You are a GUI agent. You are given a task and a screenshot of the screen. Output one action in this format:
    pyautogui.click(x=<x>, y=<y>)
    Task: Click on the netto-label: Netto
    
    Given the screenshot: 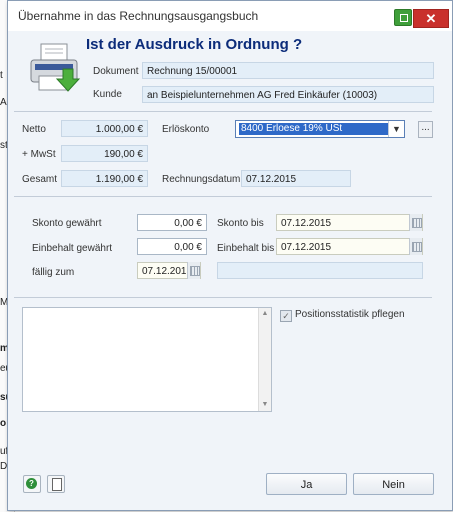 What is the action you would take?
    pyautogui.click(x=34, y=129)
    